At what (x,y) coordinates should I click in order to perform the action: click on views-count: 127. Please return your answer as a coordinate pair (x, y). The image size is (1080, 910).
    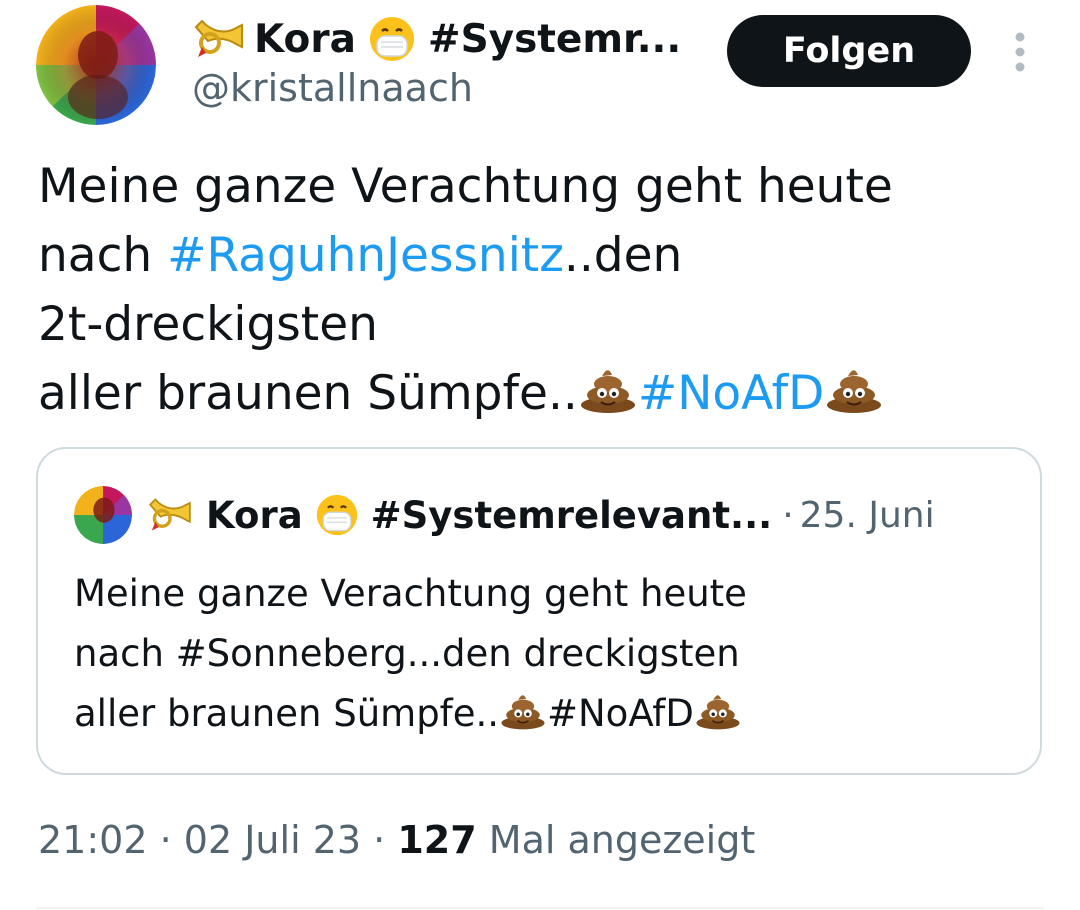
    Looking at the image, I should click on (437, 840).